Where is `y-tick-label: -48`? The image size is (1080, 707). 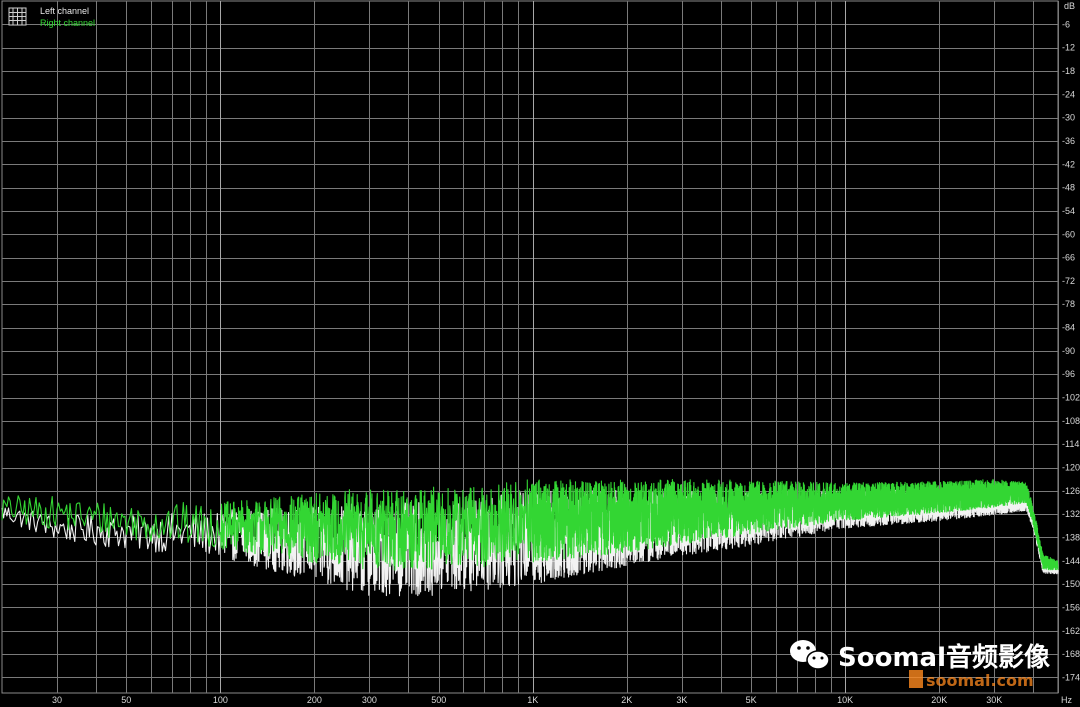
y-tick-label: -48 is located at coordinates (1068, 188).